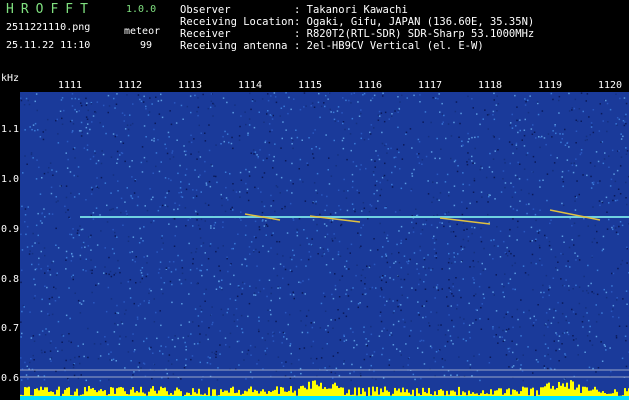  Describe the element at coordinates (190, 85) in the screenshot. I see `x-tick-label: 1113` at that location.